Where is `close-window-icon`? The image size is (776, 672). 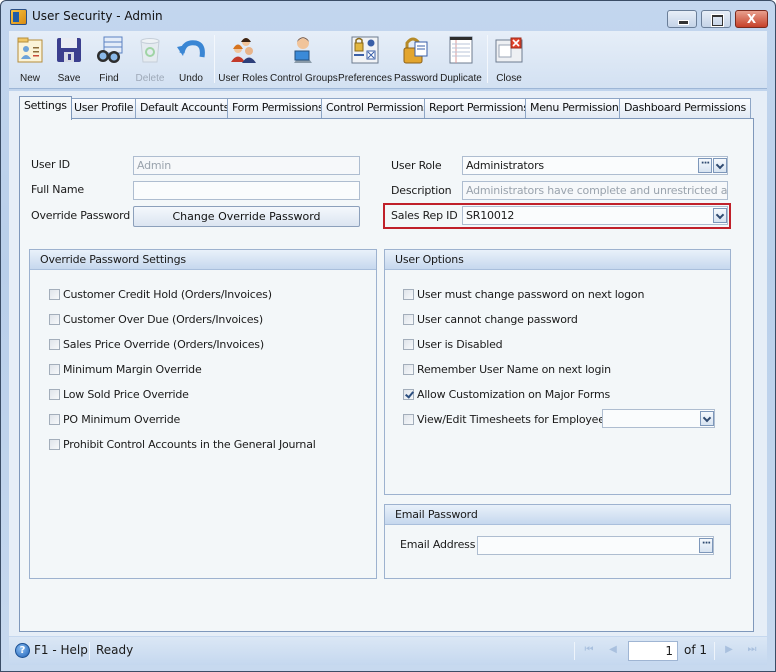 close-window-icon is located at coordinates (509, 50).